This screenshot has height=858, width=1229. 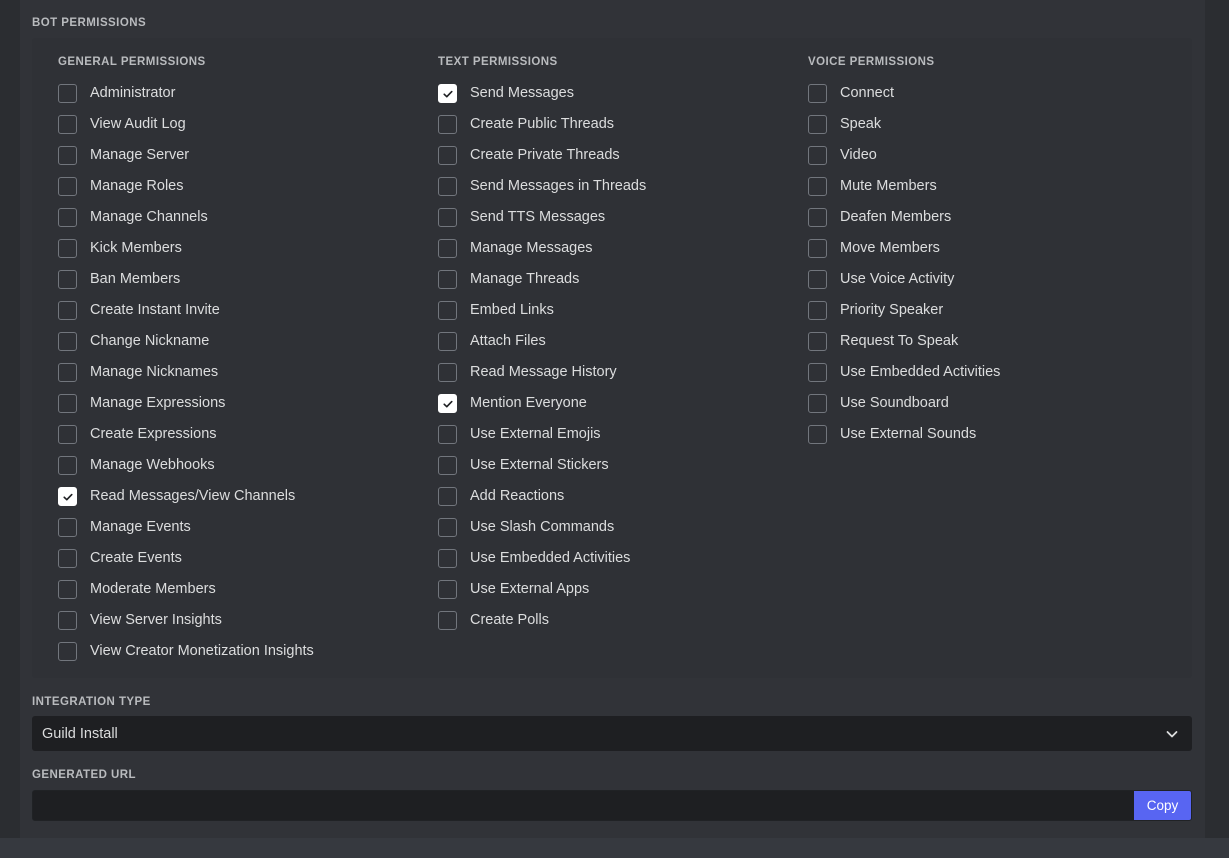 I want to click on permission-row: Use External Apps, so click(x=623, y=589).